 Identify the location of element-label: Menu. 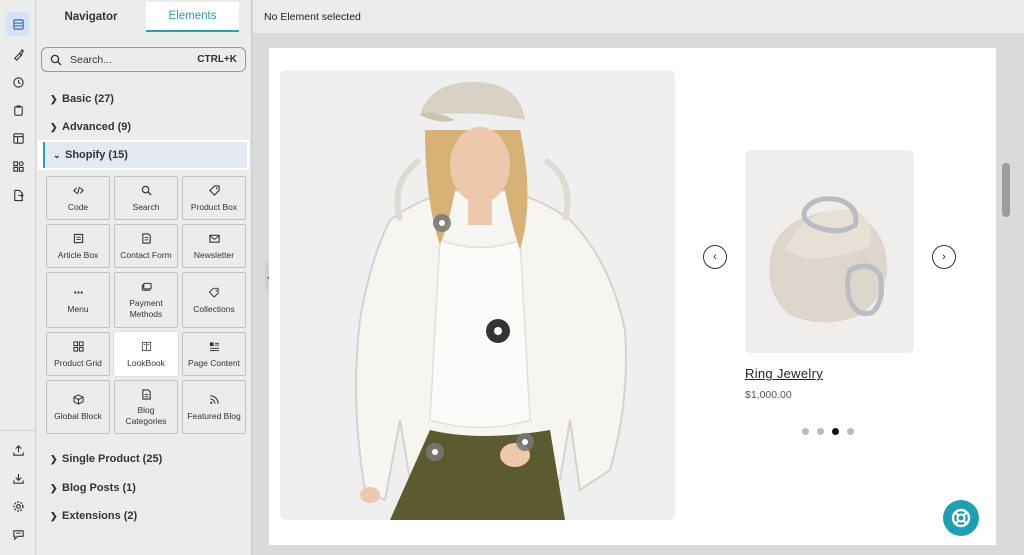
(78, 308).